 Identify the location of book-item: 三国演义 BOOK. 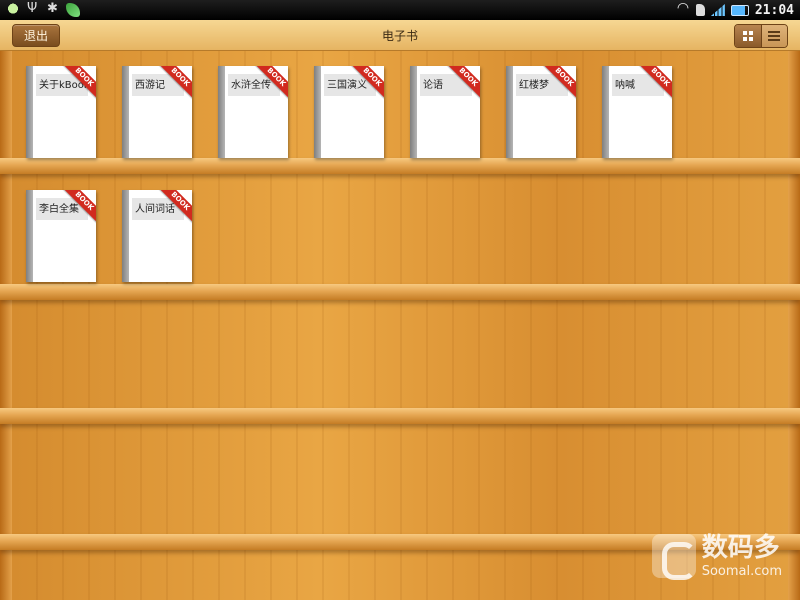
(349, 112).